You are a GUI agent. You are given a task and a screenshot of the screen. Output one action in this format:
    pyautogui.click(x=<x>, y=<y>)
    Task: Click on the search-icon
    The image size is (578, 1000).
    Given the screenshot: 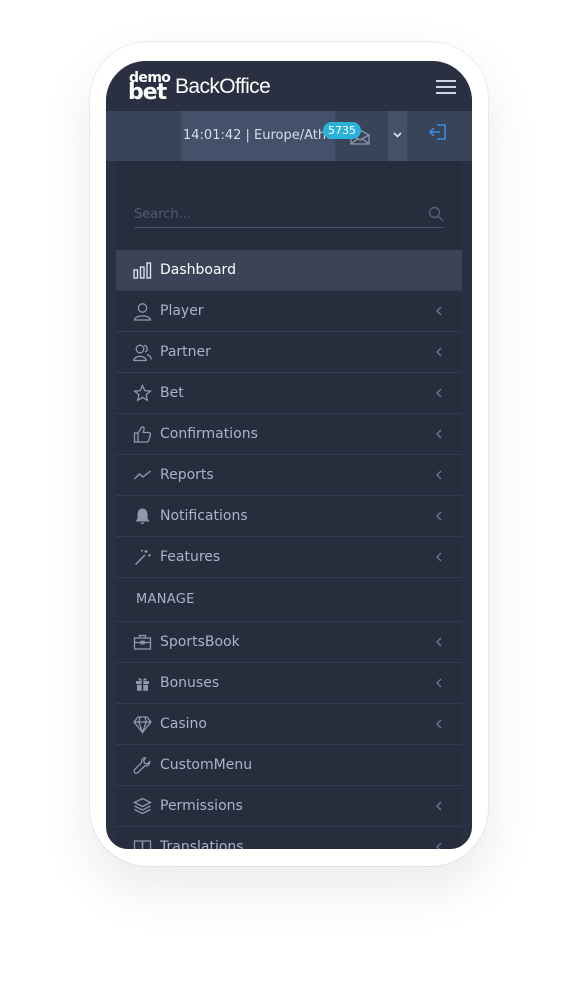 What is the action you would take?
    pyautogui.click(x=436, y=214)
    